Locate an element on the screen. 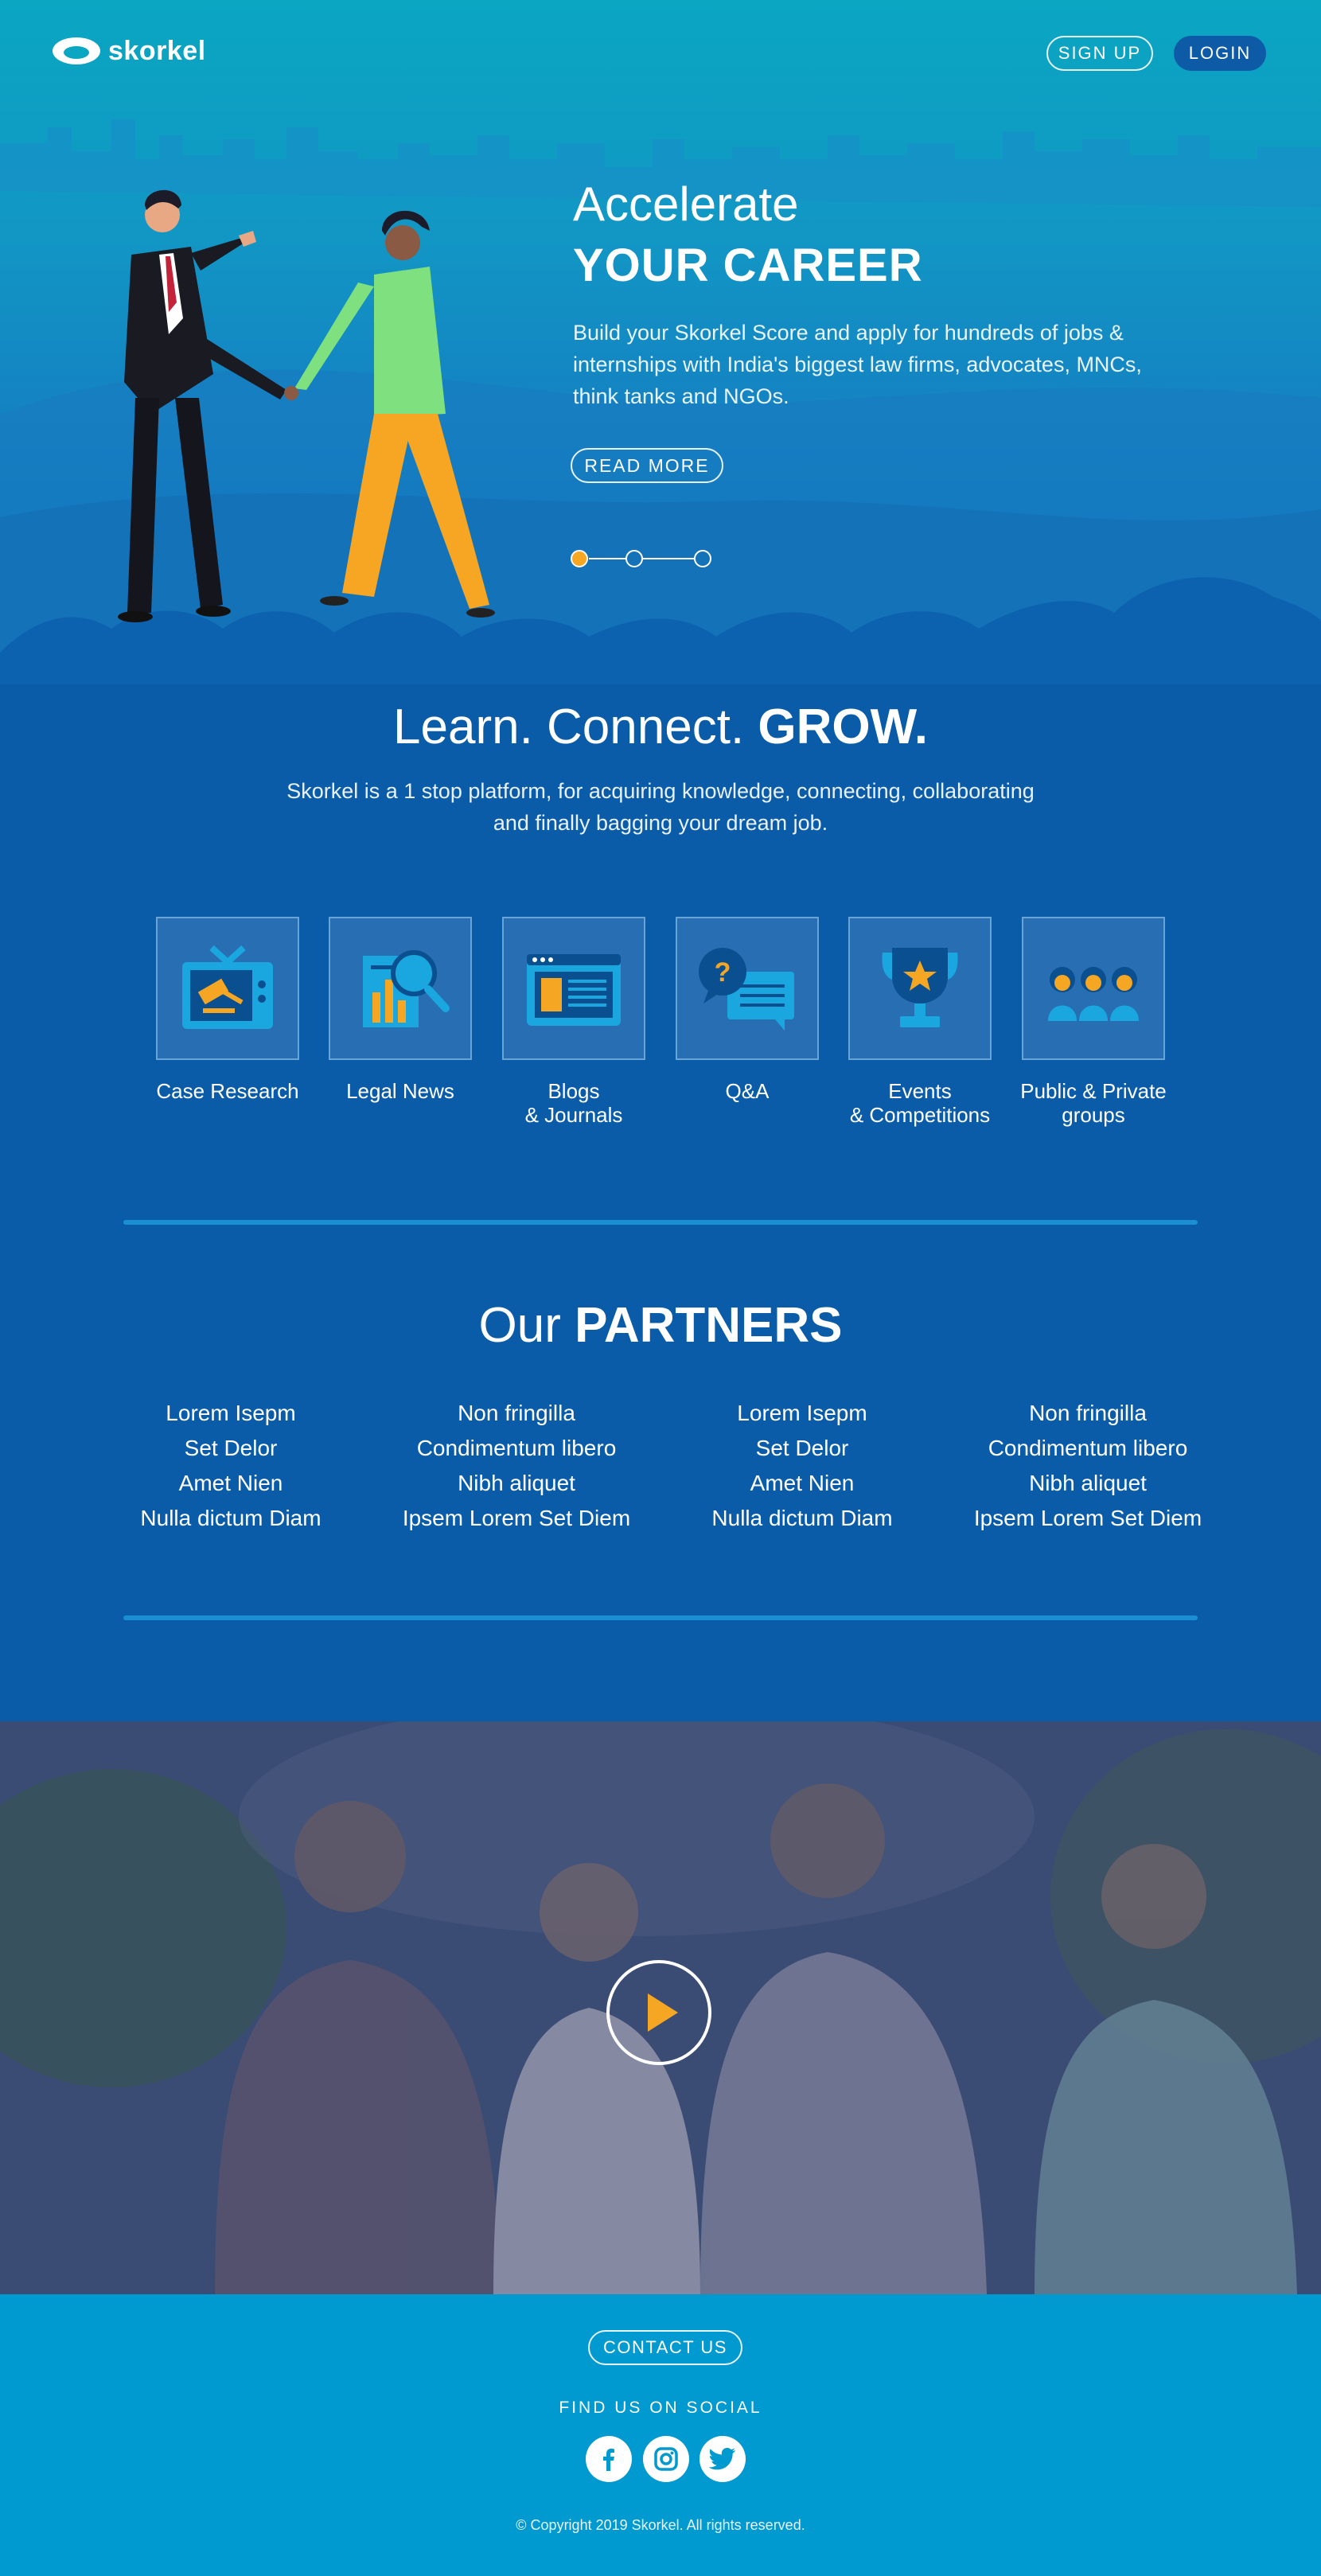 The width and height of the screenshot is (1321, 2576). chat-question-icon: ? is located at coordinates (746, 989).